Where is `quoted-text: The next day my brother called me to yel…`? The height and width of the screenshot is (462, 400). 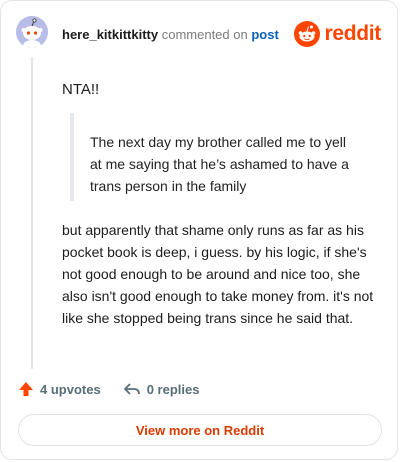
quoted-text: The next day my brother called me to yel… is located at coordinates (210, 157).